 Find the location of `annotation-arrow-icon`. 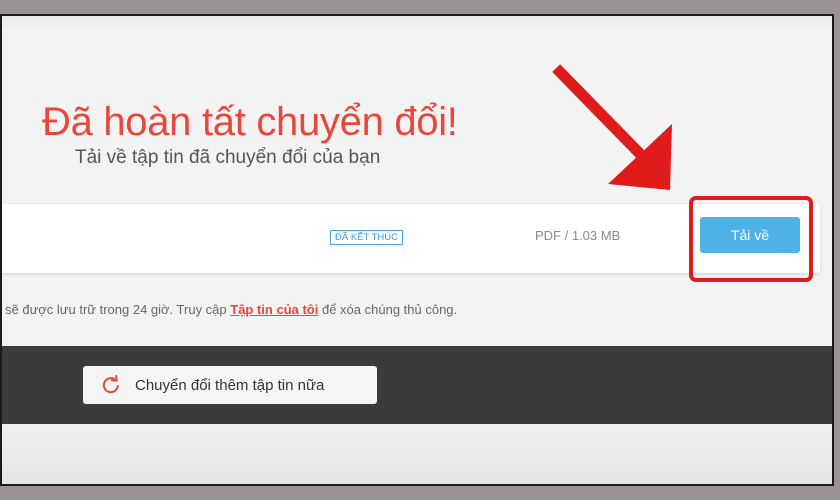

annotation-arrow-icon is located at coordinates (612, 127).